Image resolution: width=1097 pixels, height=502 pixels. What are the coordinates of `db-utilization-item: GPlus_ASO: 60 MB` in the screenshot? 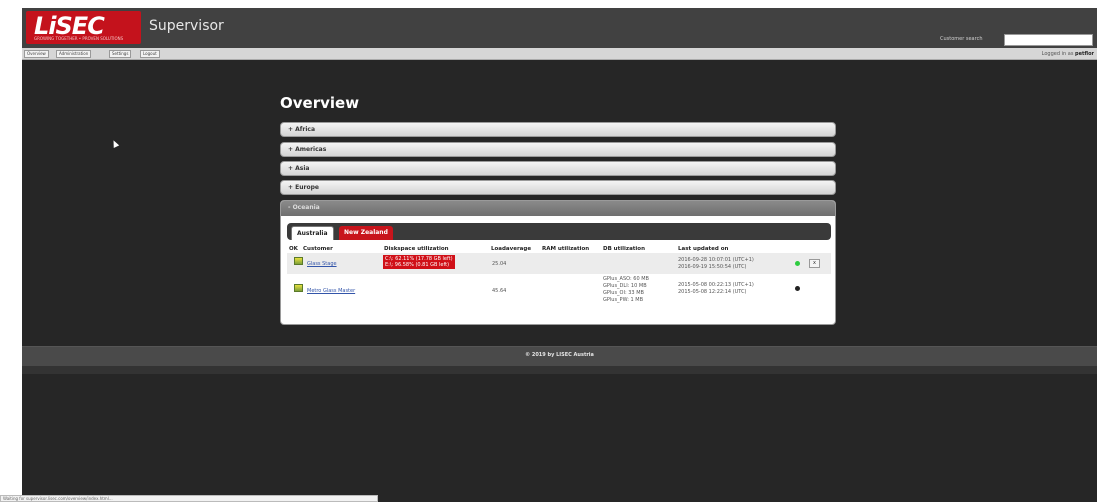 It's located at (626, 279).